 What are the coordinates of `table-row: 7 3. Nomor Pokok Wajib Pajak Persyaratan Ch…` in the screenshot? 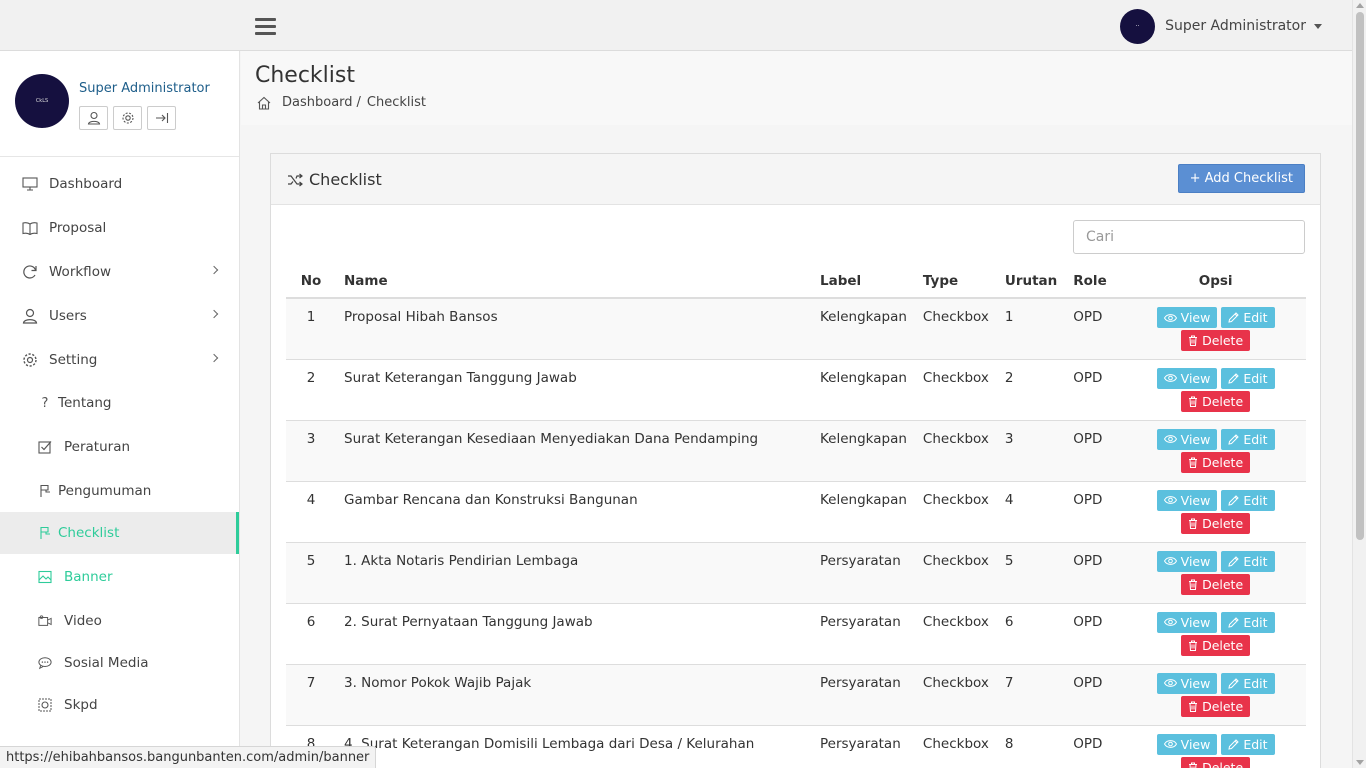 It's located at (796, 695).